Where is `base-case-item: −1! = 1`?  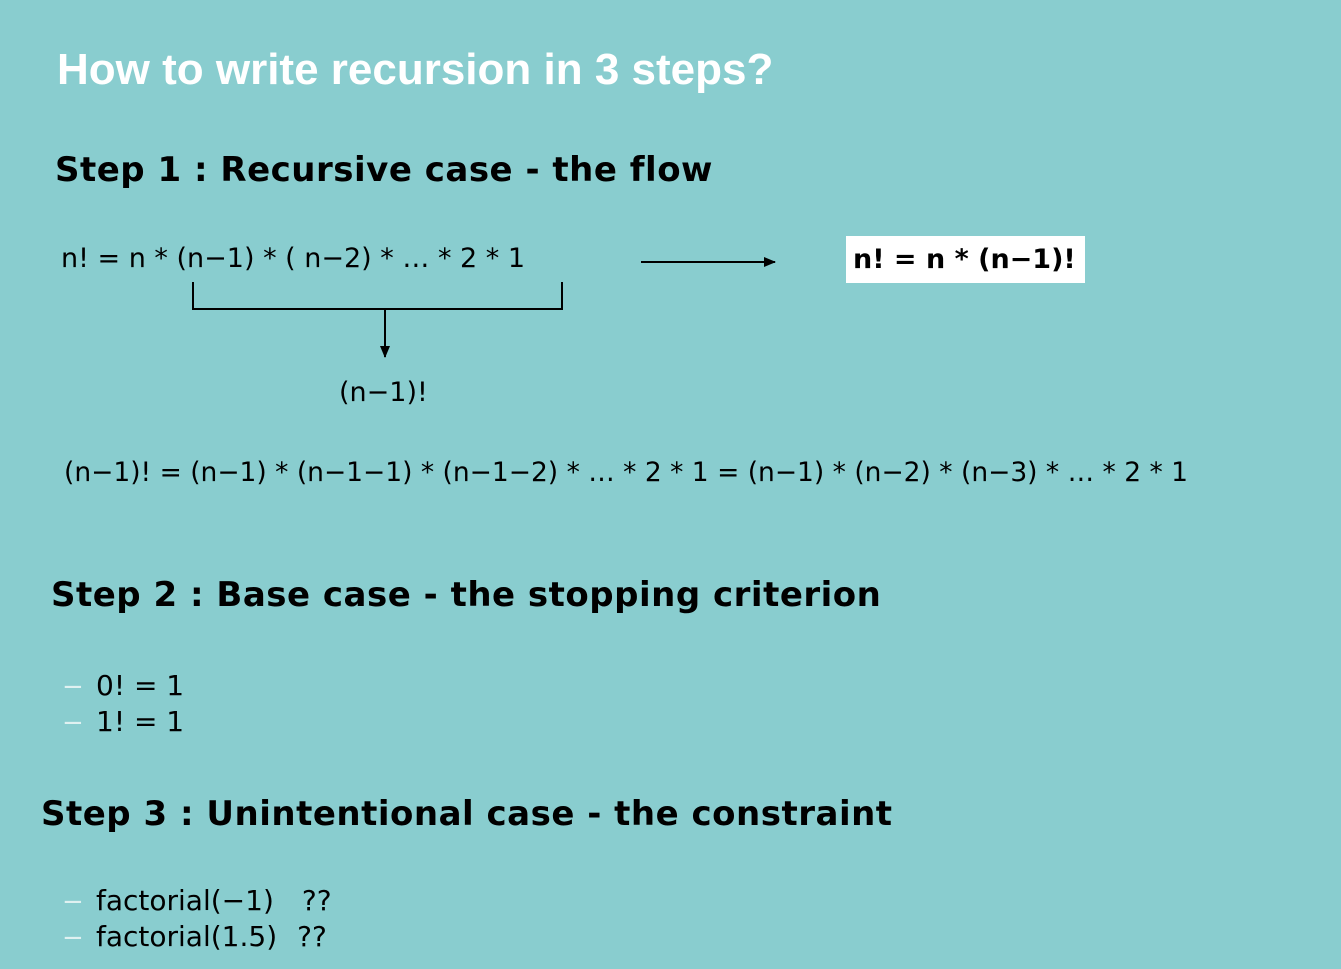 base-case-item: −1! = 1 is located at coordinates (123, 721).